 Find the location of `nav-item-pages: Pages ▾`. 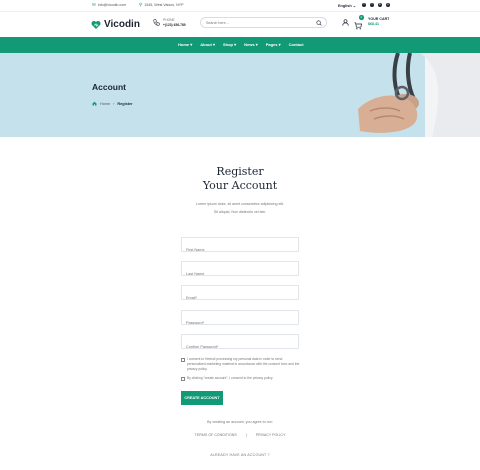

nav-item-pages: Pages ▾ is located at coordinates (273, 44).